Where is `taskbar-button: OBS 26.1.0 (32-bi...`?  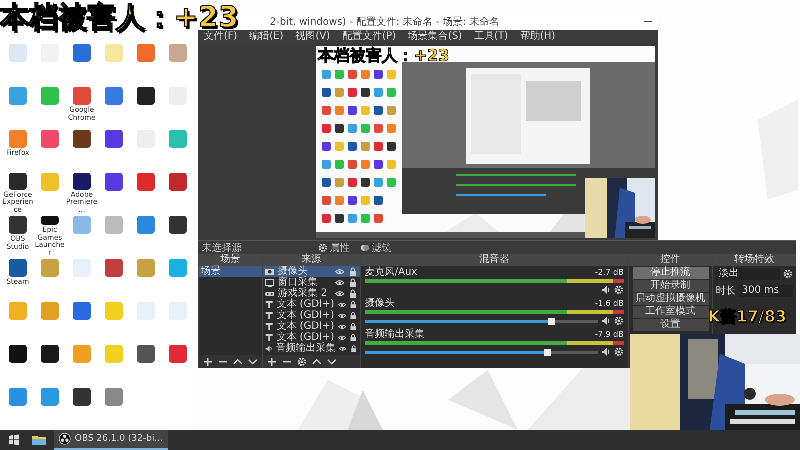 taskbar-button: OBS 26.1.0 (32-bi... is located at coordinates (111, 440).